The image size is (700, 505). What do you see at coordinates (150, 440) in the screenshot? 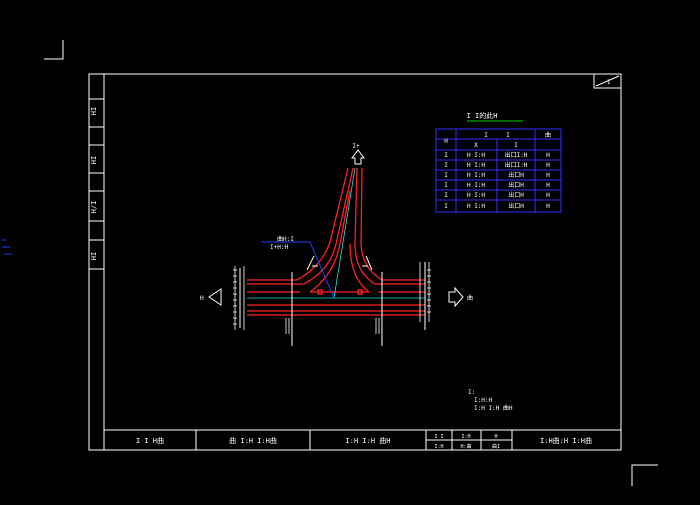
I see `title-block-cell-1: I I H曲` at bounding box center [150, 440].